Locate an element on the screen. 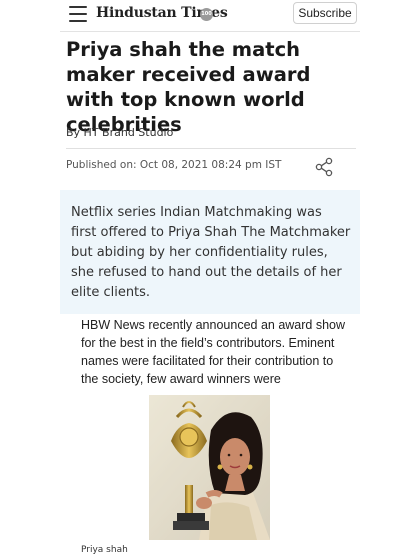 Image resolution: width=420 pixels, height=560 pixels. top-bar: Hindustan Times 100 Subscribe is located at coordinates (210, 15).